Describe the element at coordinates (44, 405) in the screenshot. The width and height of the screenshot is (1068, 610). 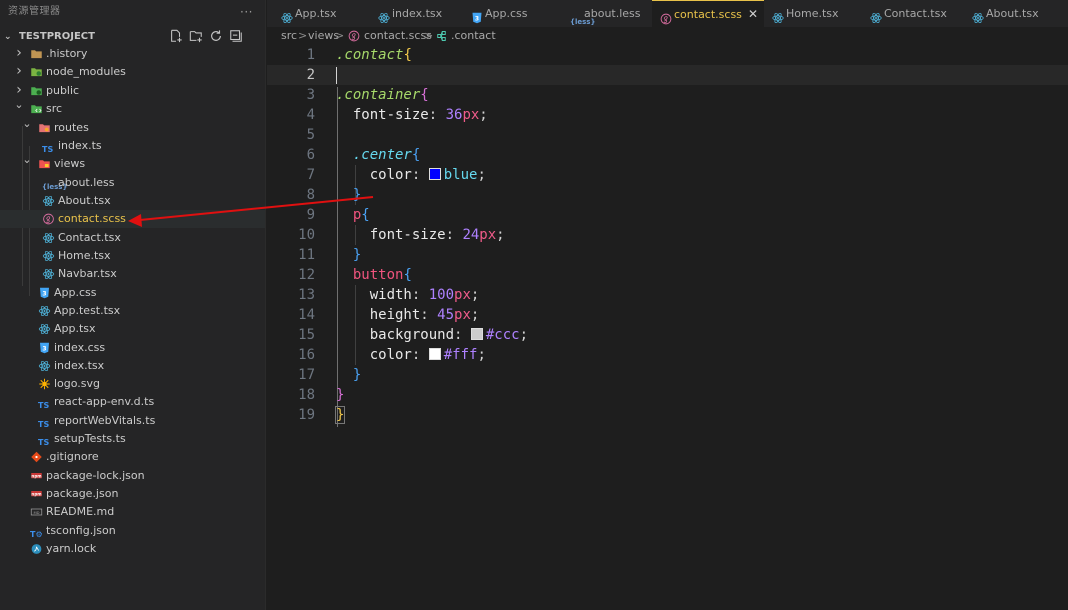
I see `ts-icon: TS` at that location.